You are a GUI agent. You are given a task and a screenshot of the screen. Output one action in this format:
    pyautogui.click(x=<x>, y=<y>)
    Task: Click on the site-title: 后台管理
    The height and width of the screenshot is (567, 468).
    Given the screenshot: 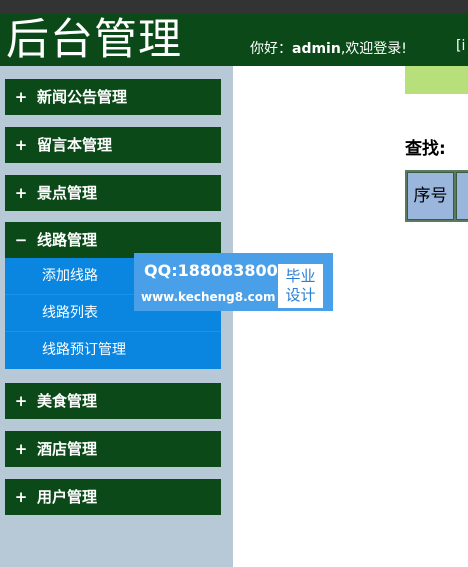 What is the action you would take?
    pyautogui.click(x=94, y=40)
    